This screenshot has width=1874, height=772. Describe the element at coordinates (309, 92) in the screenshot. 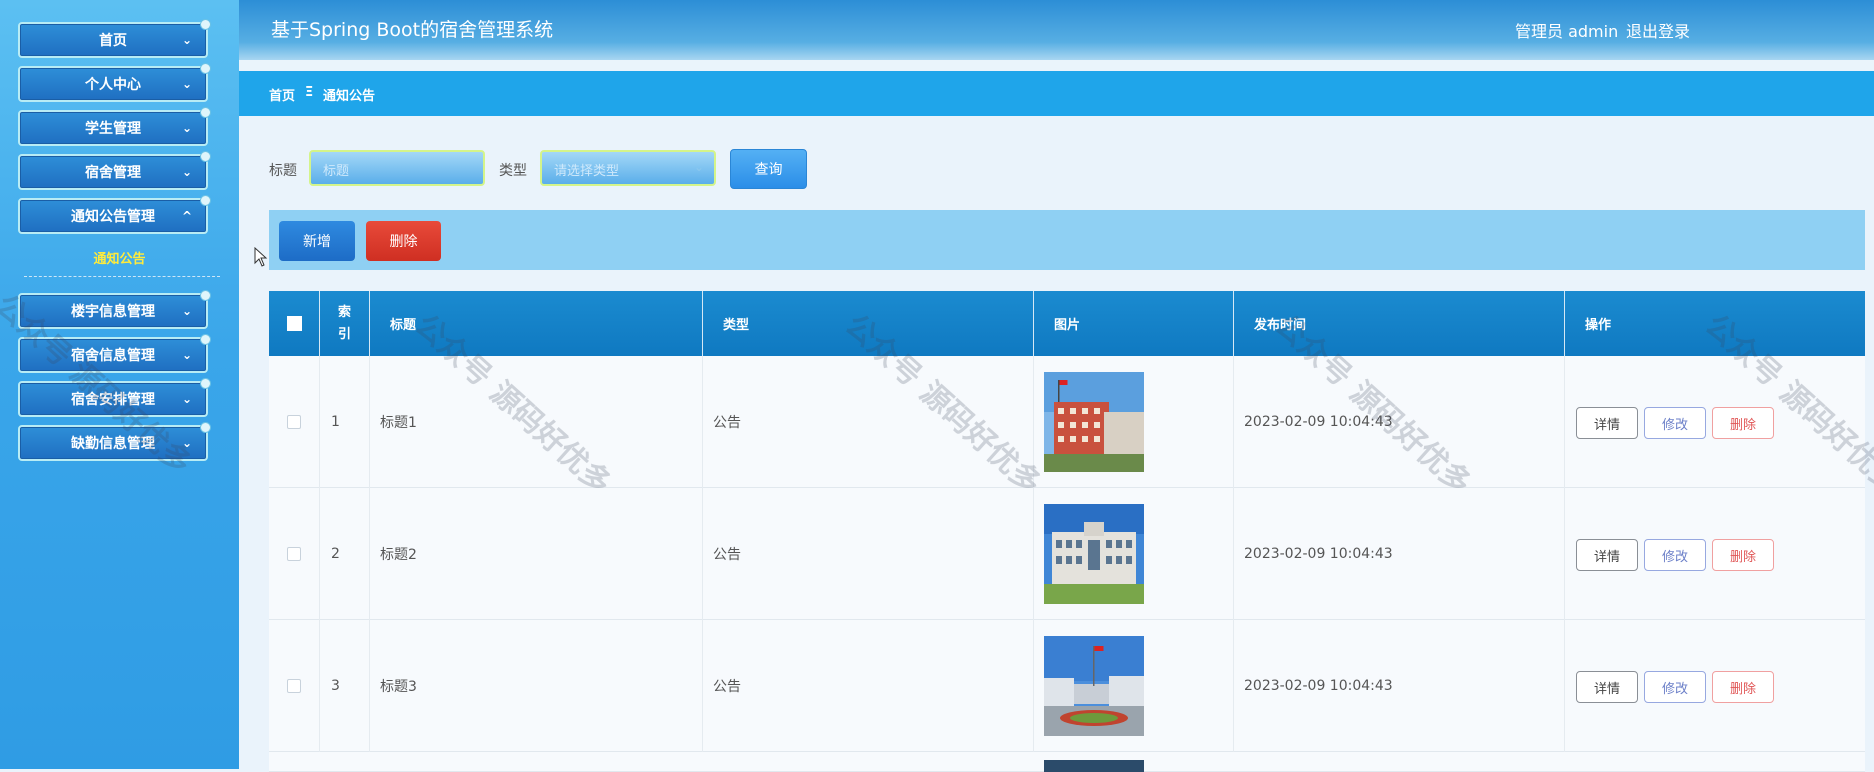

I see `breadcrumb-separator-icon: Ξ` at that location.